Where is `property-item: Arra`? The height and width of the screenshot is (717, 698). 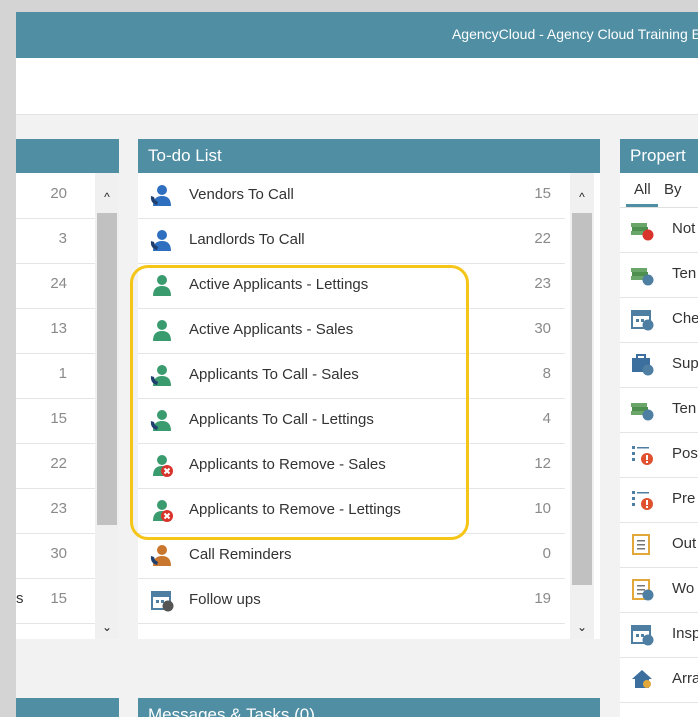
property-item: Arra is located at coordinates (659, 680).